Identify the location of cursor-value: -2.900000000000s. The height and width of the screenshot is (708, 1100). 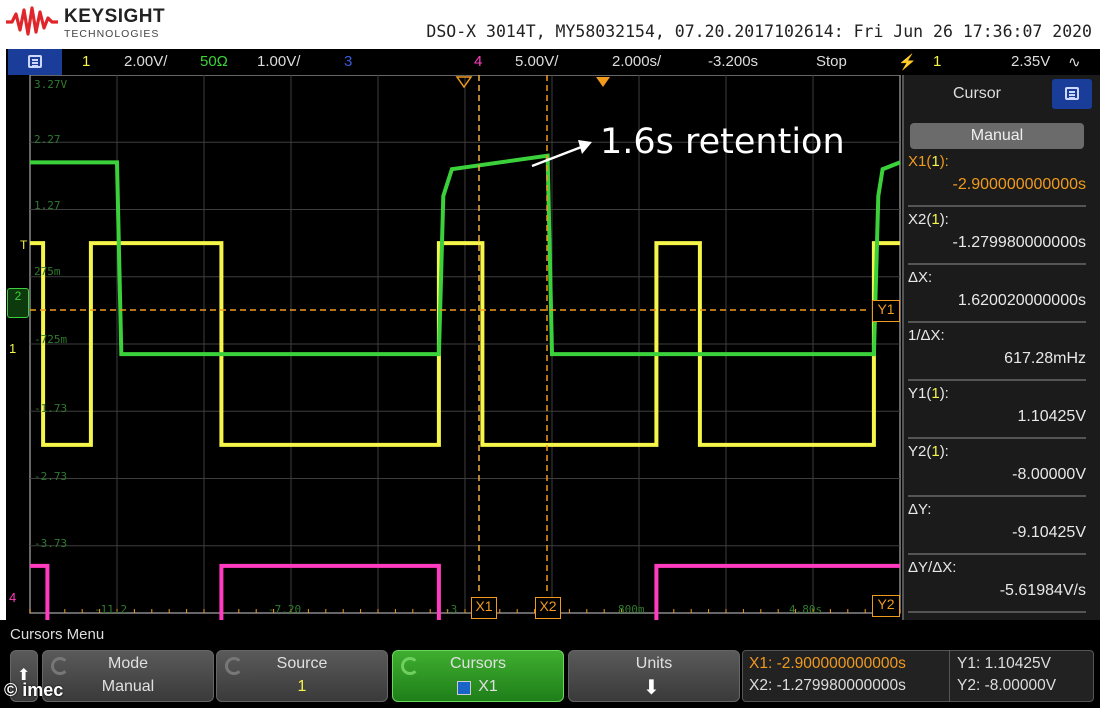
(1019, 184).